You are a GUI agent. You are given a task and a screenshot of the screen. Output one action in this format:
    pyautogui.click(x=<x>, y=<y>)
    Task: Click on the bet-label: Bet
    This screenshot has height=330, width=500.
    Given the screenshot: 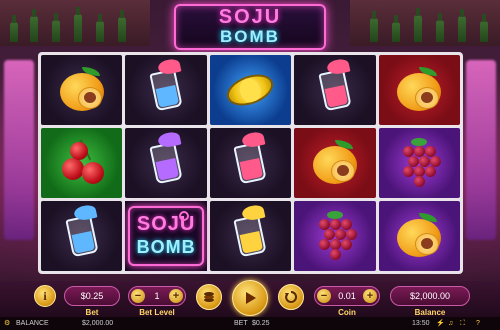 What is the action you would take?
    pyautogui.click(x=92, y=312)
    